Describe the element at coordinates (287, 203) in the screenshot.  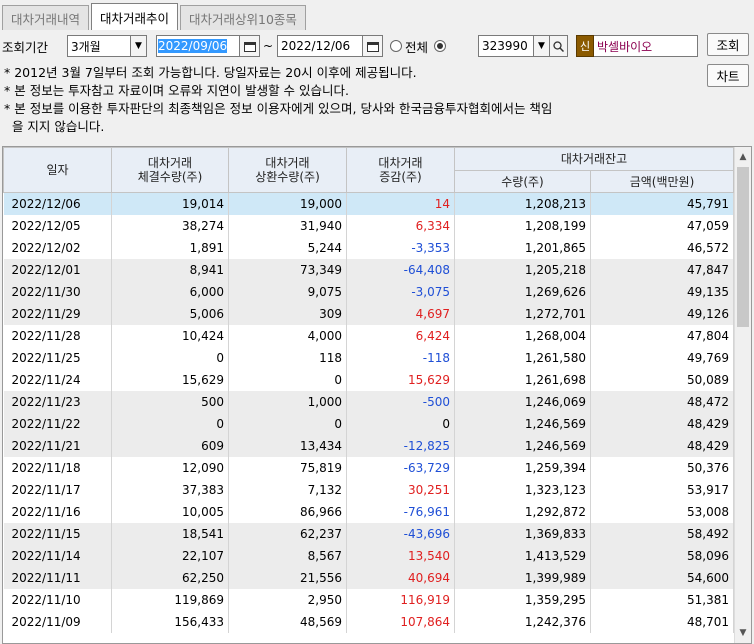
I see `cell-repay-qty: 19,000` at that location.